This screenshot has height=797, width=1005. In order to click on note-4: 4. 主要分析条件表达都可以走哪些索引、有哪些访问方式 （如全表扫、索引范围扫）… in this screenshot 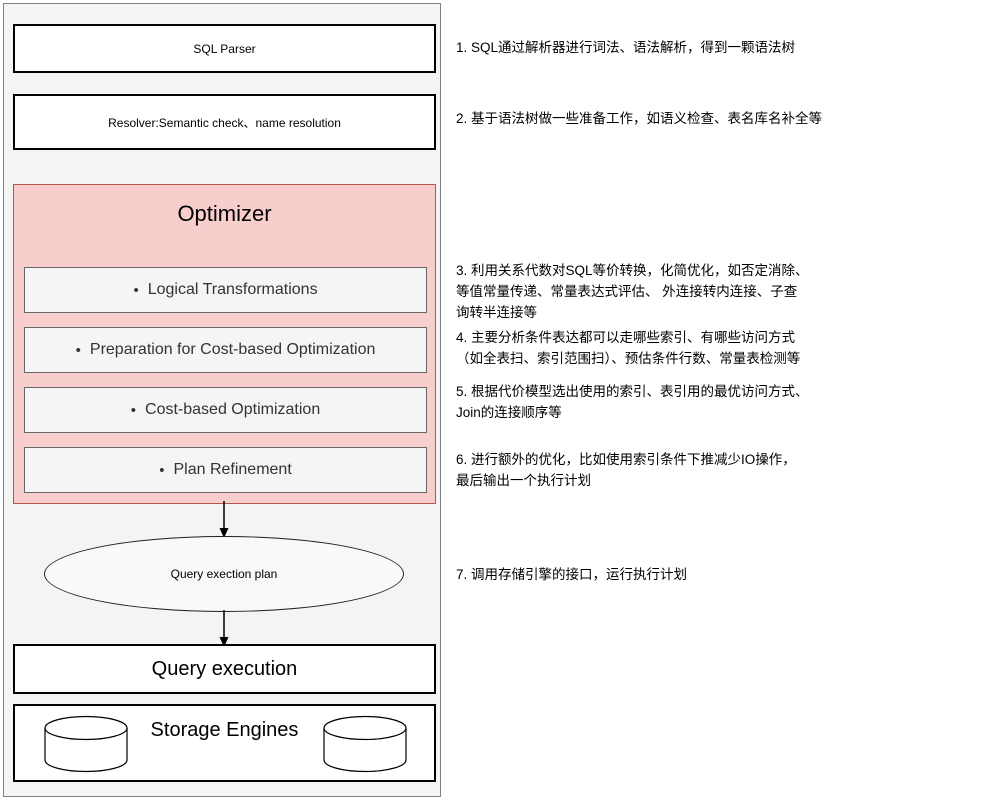, I will do `click(628, 348)`.